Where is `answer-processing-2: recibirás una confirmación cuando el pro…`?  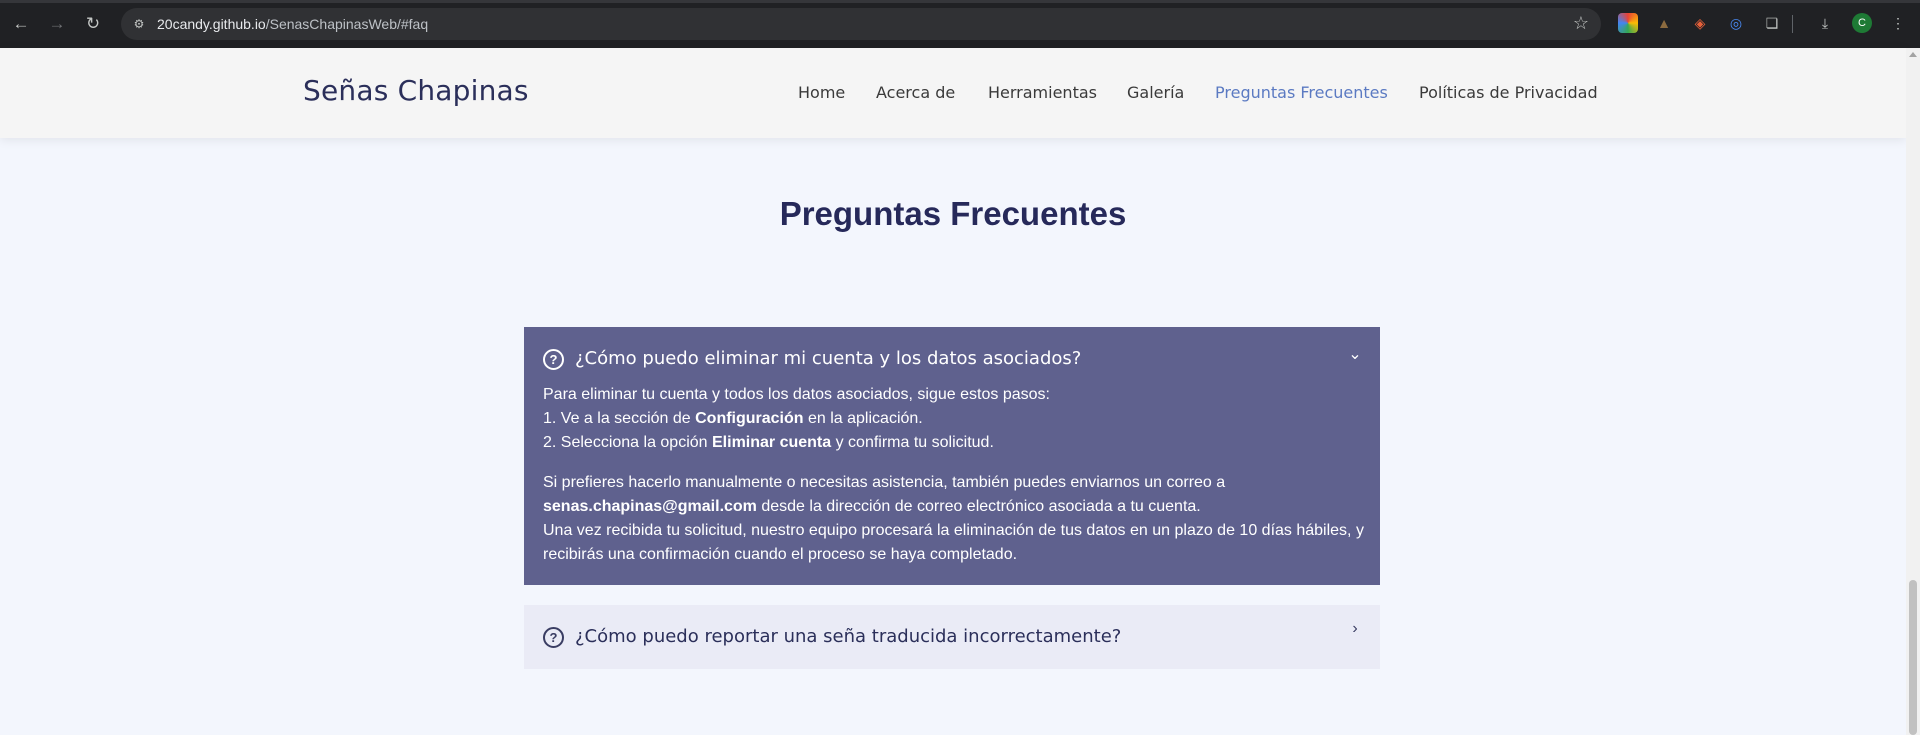
answer-processing-2: recibirás una confirmación cuando el pro… is located at coordinates (780, 554).